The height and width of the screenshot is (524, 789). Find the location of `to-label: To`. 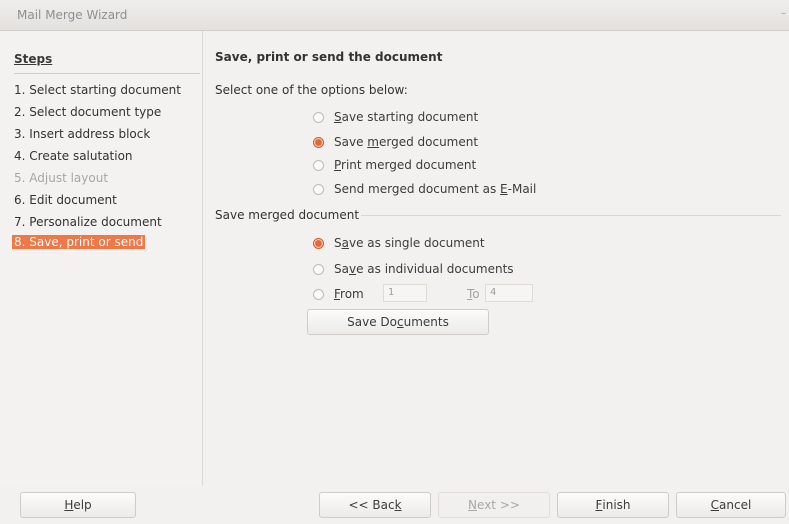

to-label: To is located at coordinates (473, 294).